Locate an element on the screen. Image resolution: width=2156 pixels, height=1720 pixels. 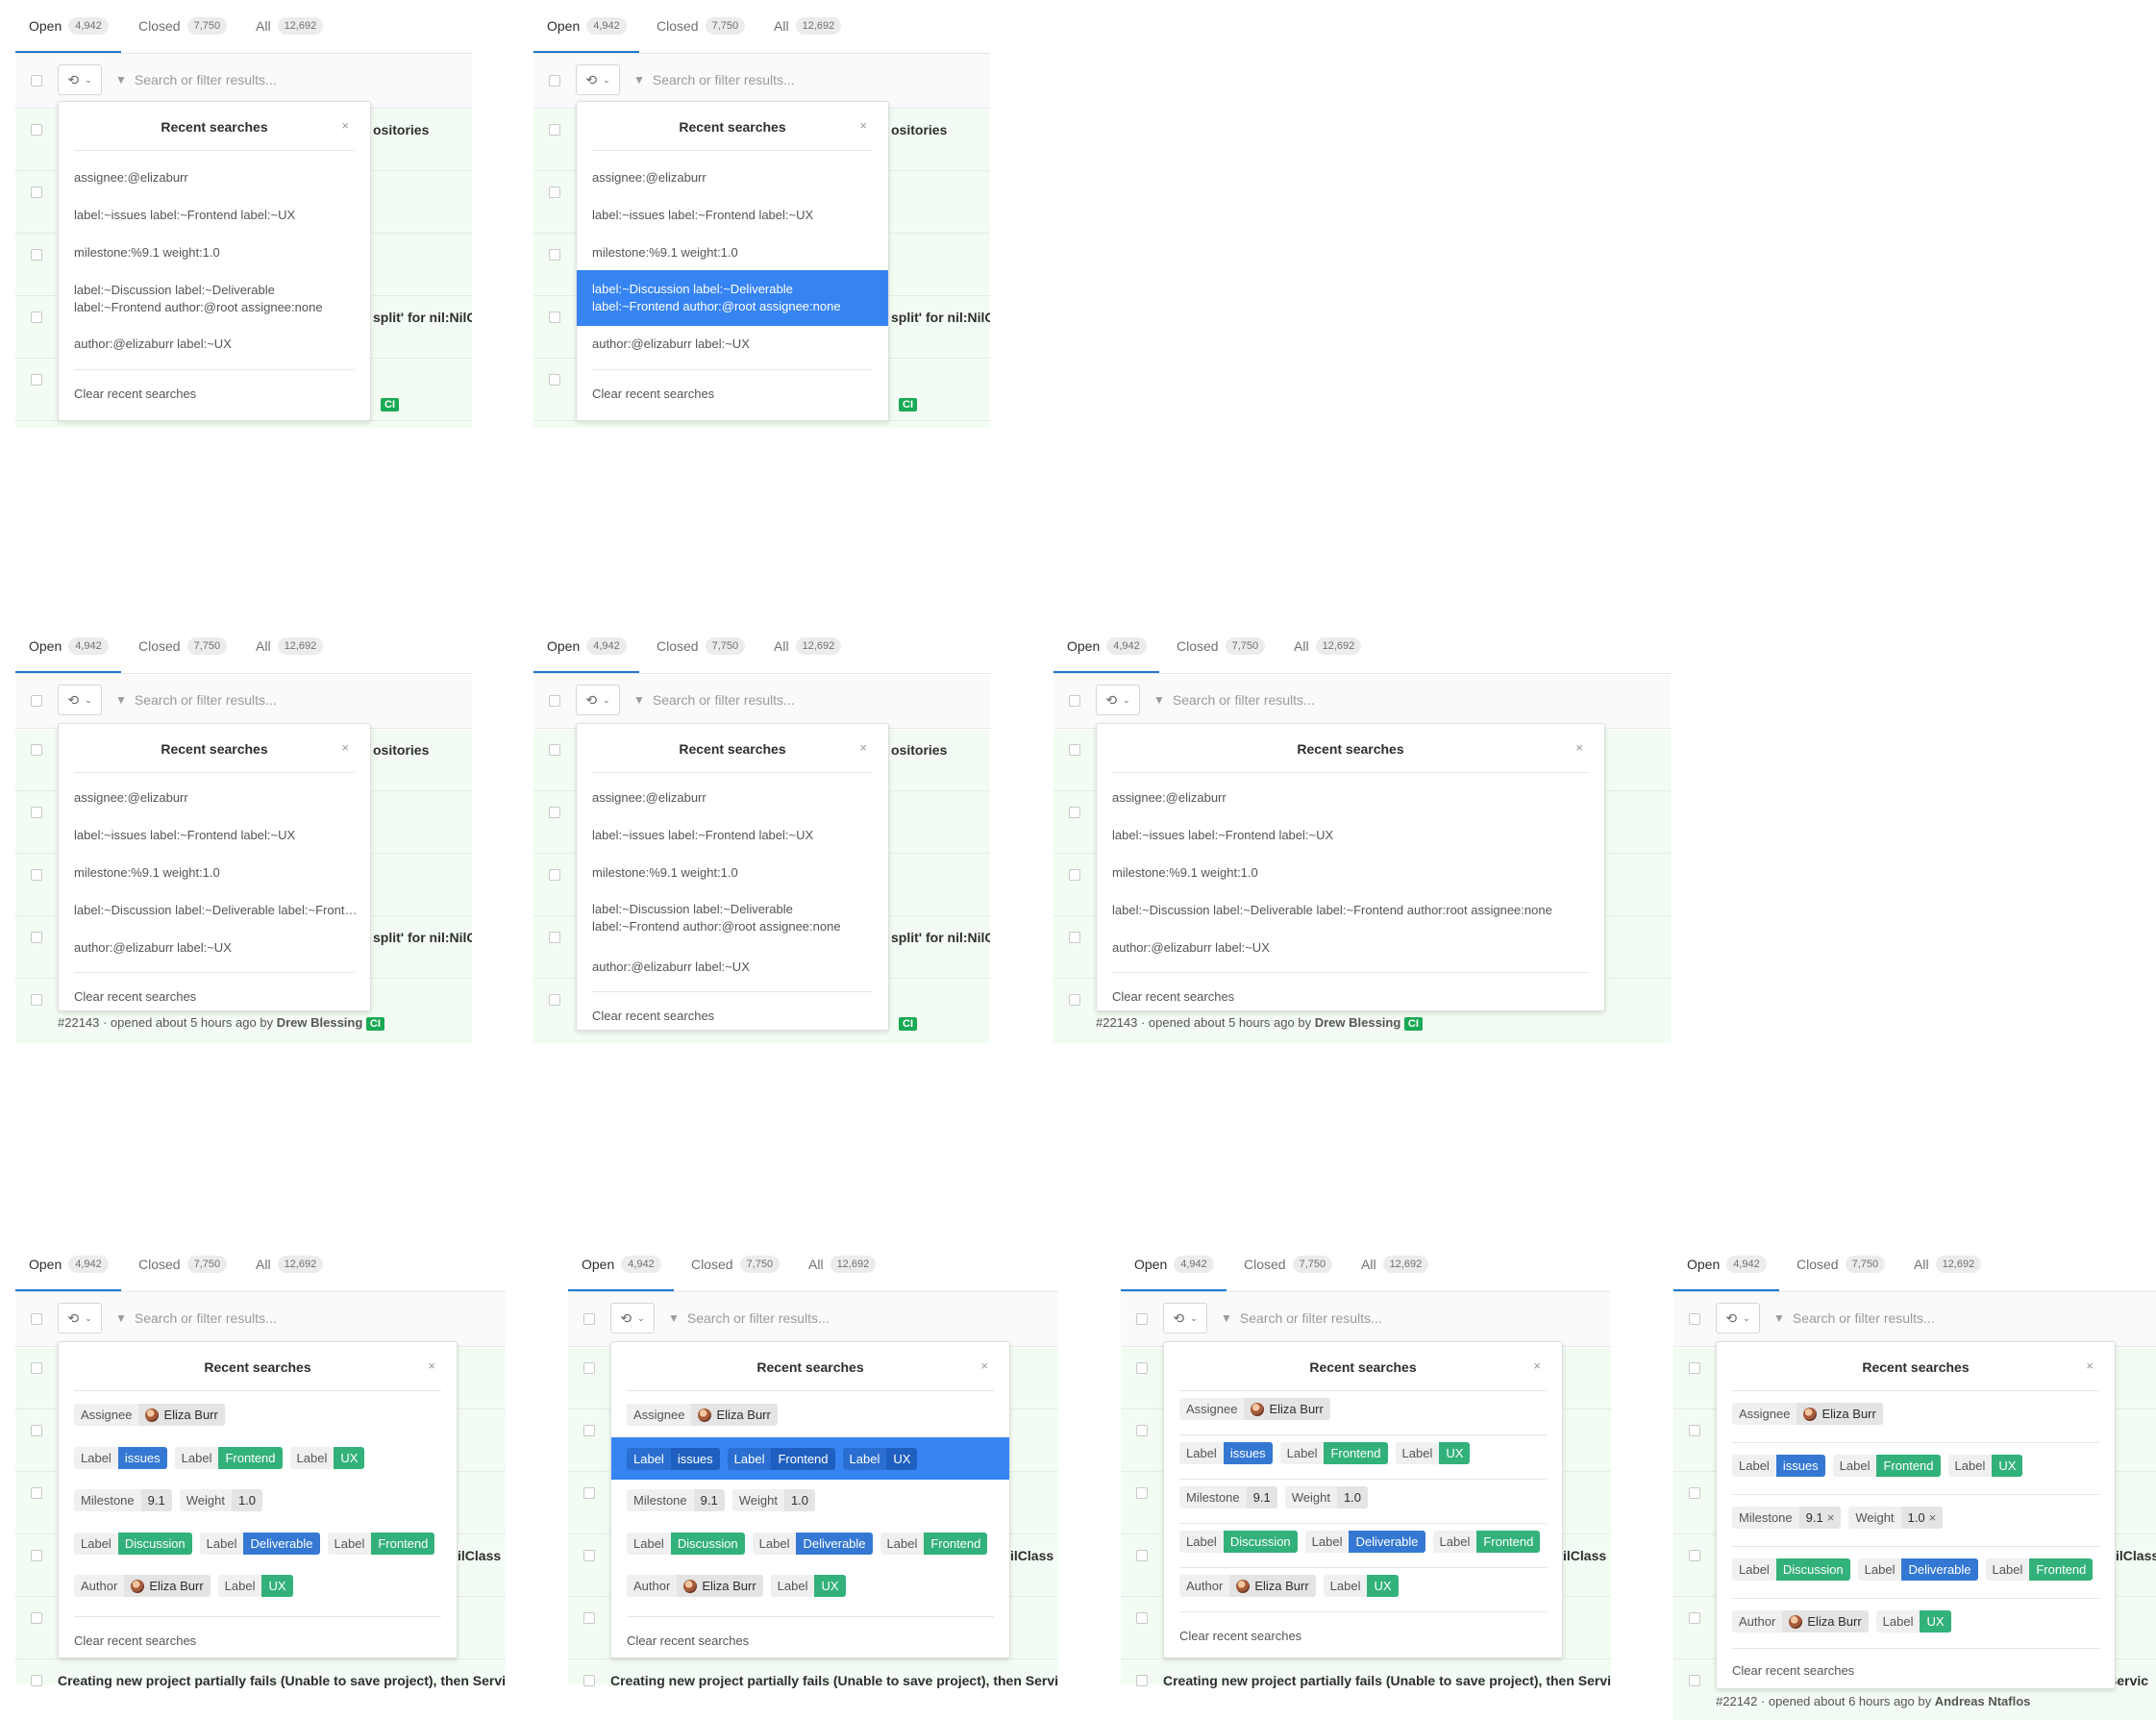
recent-search-item: Author Eliza Burr Label UX is located at coordinates (1367, 1586).